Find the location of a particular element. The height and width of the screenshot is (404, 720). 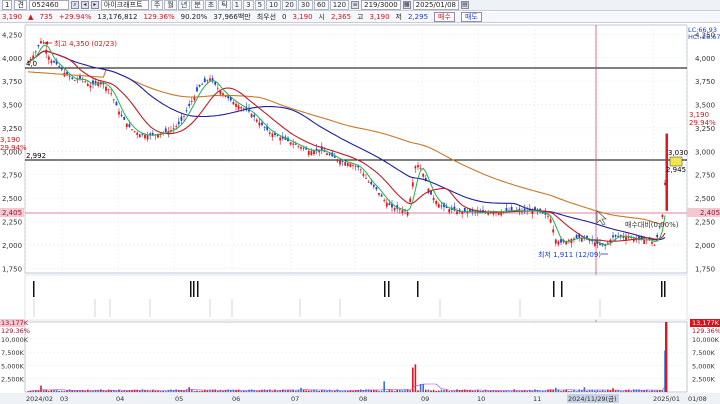

next-icon: ▸ is located at coordinates (94, 5).